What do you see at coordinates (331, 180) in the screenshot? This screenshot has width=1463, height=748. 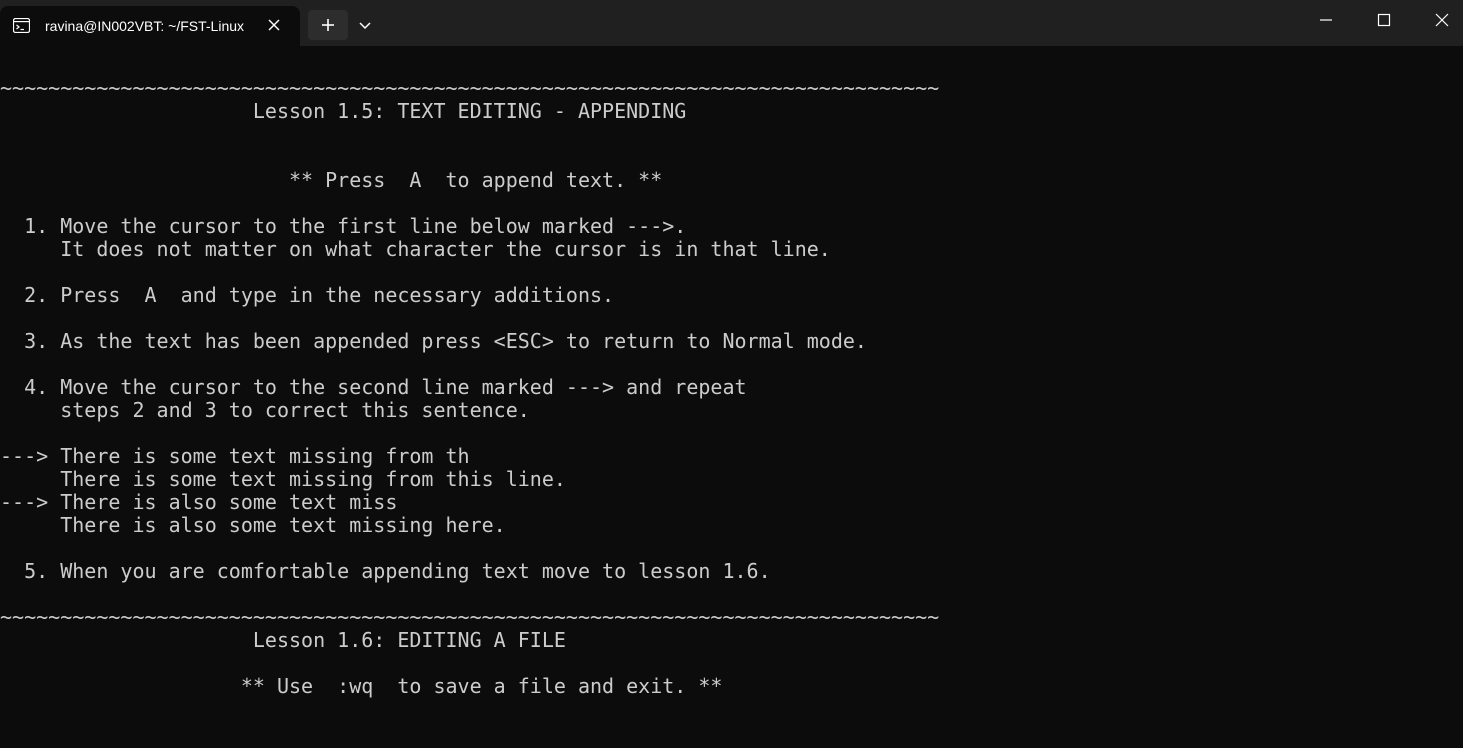 I see `terminal-line: ** Press A to append text. **` at bounding box center [331, 180].